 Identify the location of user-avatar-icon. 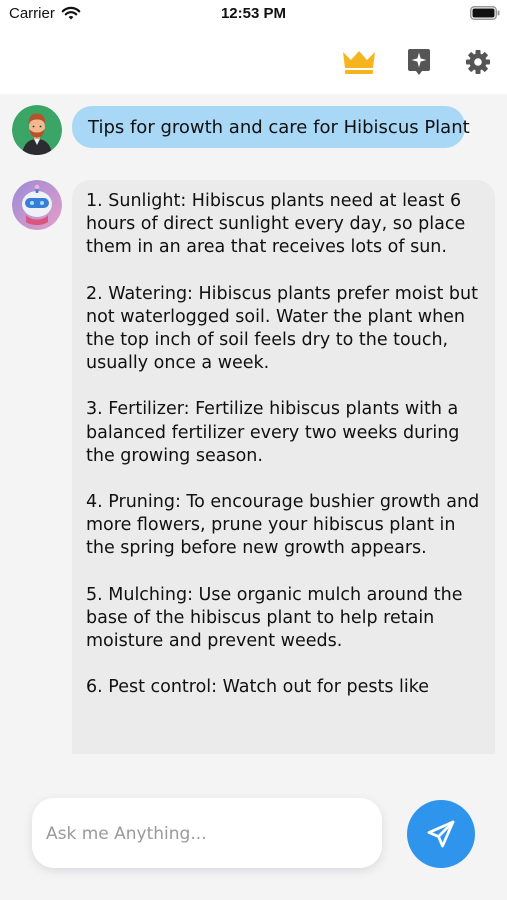
(37, 130).